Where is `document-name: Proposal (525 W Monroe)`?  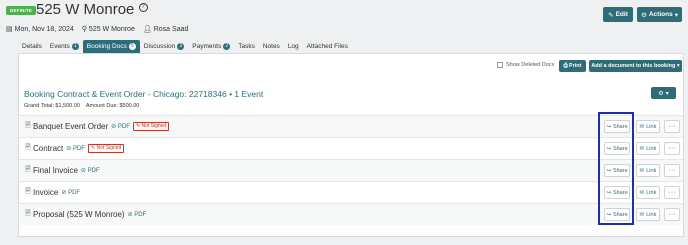
document-name: Proposal (525 W Monroe) is located at coordinates (79, 214).